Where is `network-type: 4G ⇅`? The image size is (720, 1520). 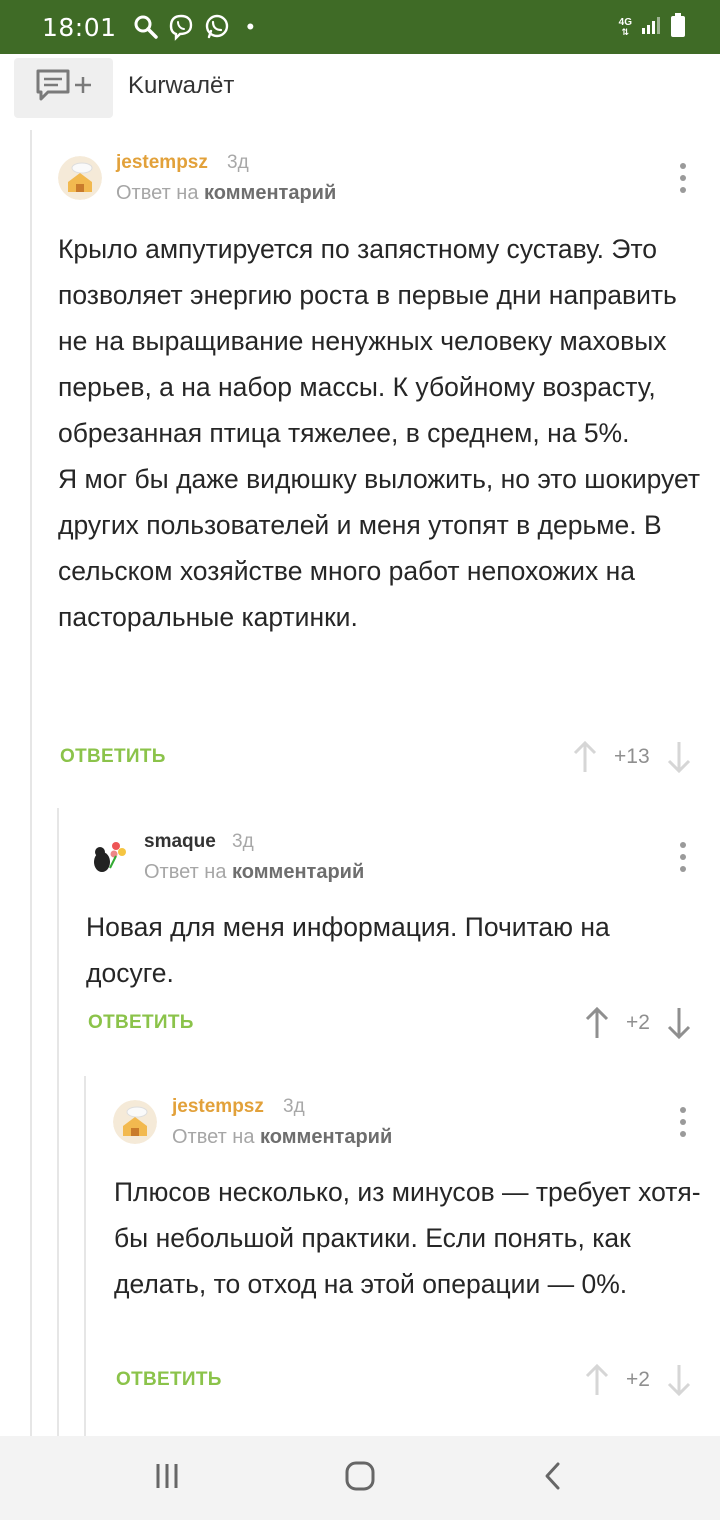
network-type: 4G ⇅ is located at coordinates (625, 26).